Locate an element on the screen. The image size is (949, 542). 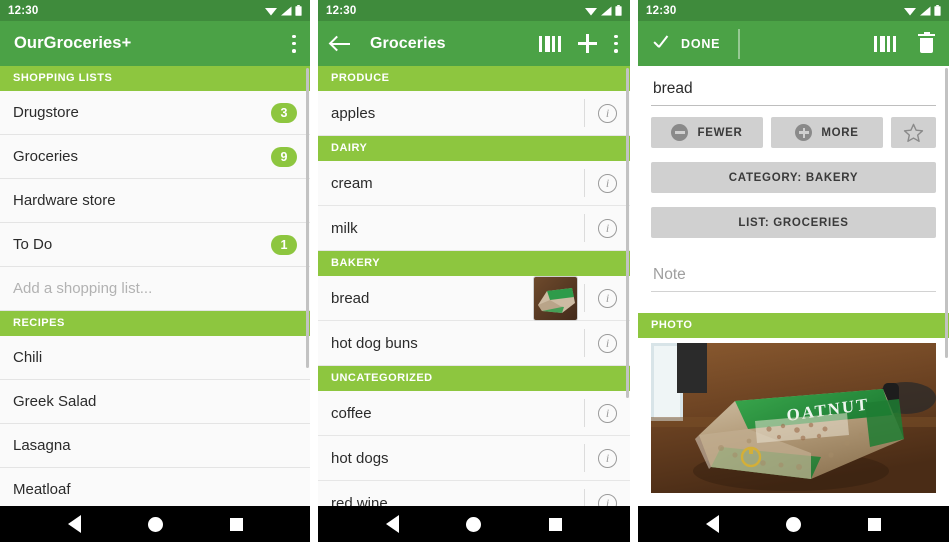
app-bar: OurGroceries+ is located at coordinates (155, 43).